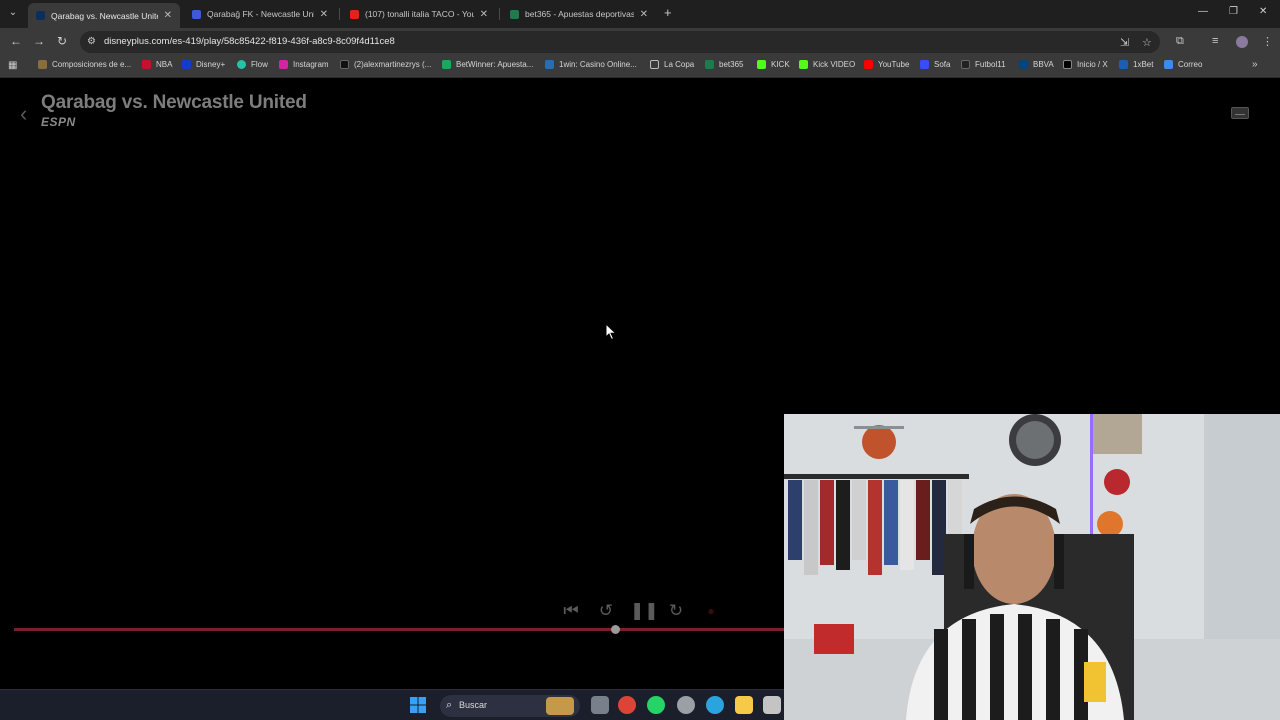 This screenshot has height=720, width=1280. I want to click on back-arrow-icon: ‹, so click(23, 114).